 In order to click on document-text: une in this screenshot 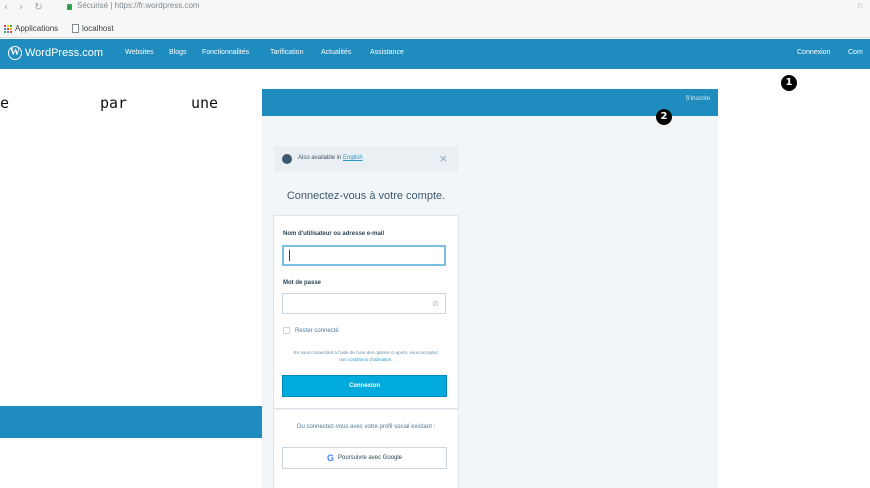, I will do `click(205, 103)`.